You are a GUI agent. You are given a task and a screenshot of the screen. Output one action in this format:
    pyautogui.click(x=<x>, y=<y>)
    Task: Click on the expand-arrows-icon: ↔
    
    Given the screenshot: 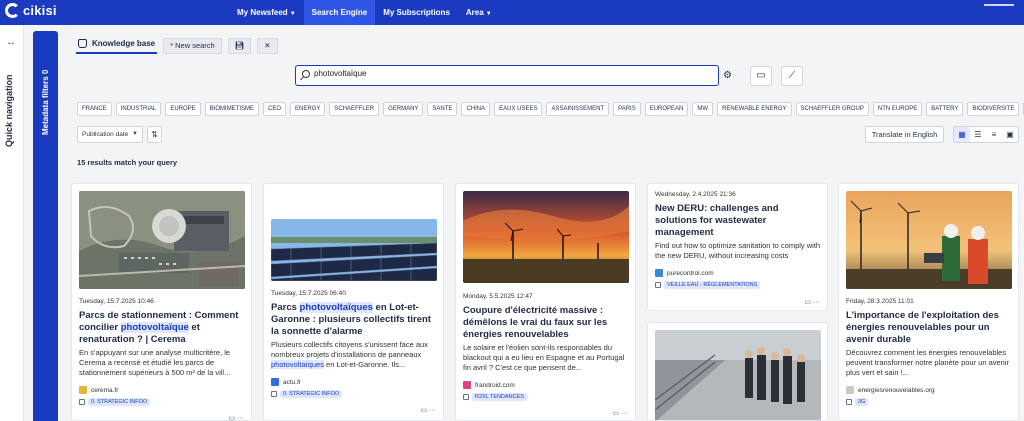 What is the action you would take?
    pyautogui.click(x=11, y=42)
    